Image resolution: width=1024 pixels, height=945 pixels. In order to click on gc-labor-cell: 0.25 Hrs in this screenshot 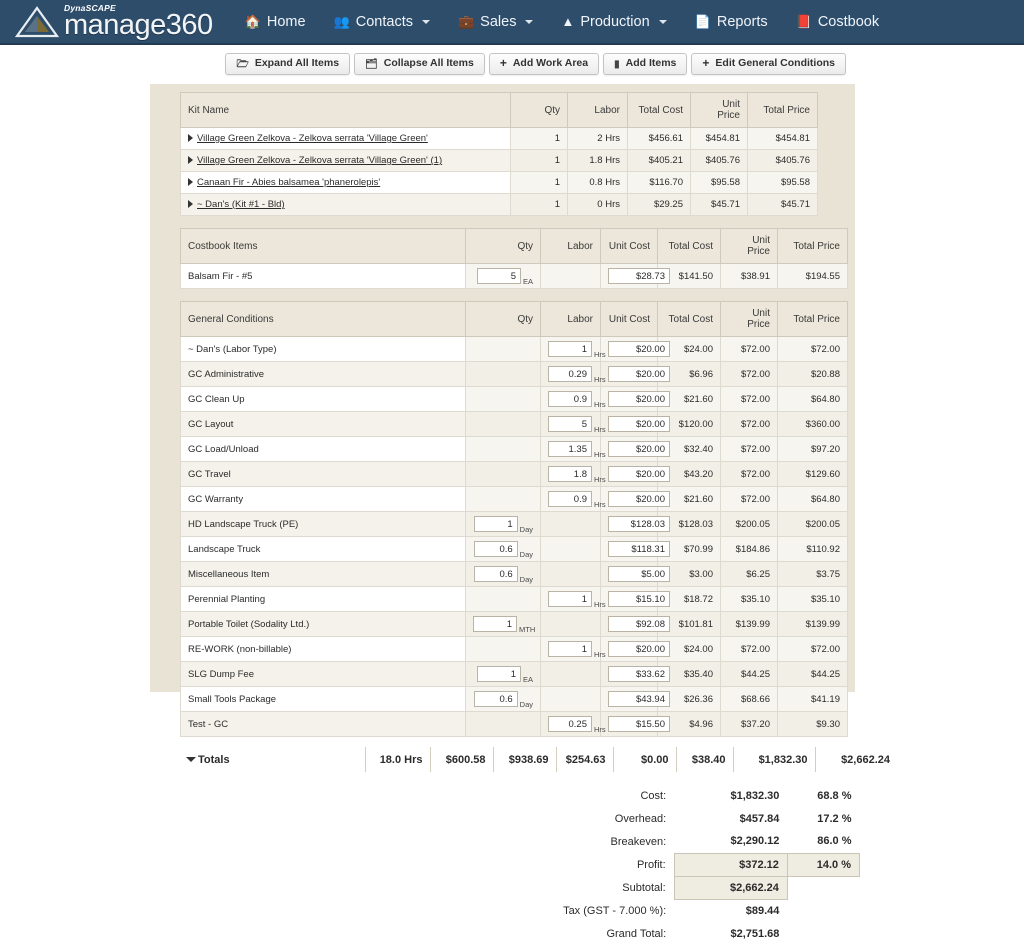, I will do `click(573, 724)`.